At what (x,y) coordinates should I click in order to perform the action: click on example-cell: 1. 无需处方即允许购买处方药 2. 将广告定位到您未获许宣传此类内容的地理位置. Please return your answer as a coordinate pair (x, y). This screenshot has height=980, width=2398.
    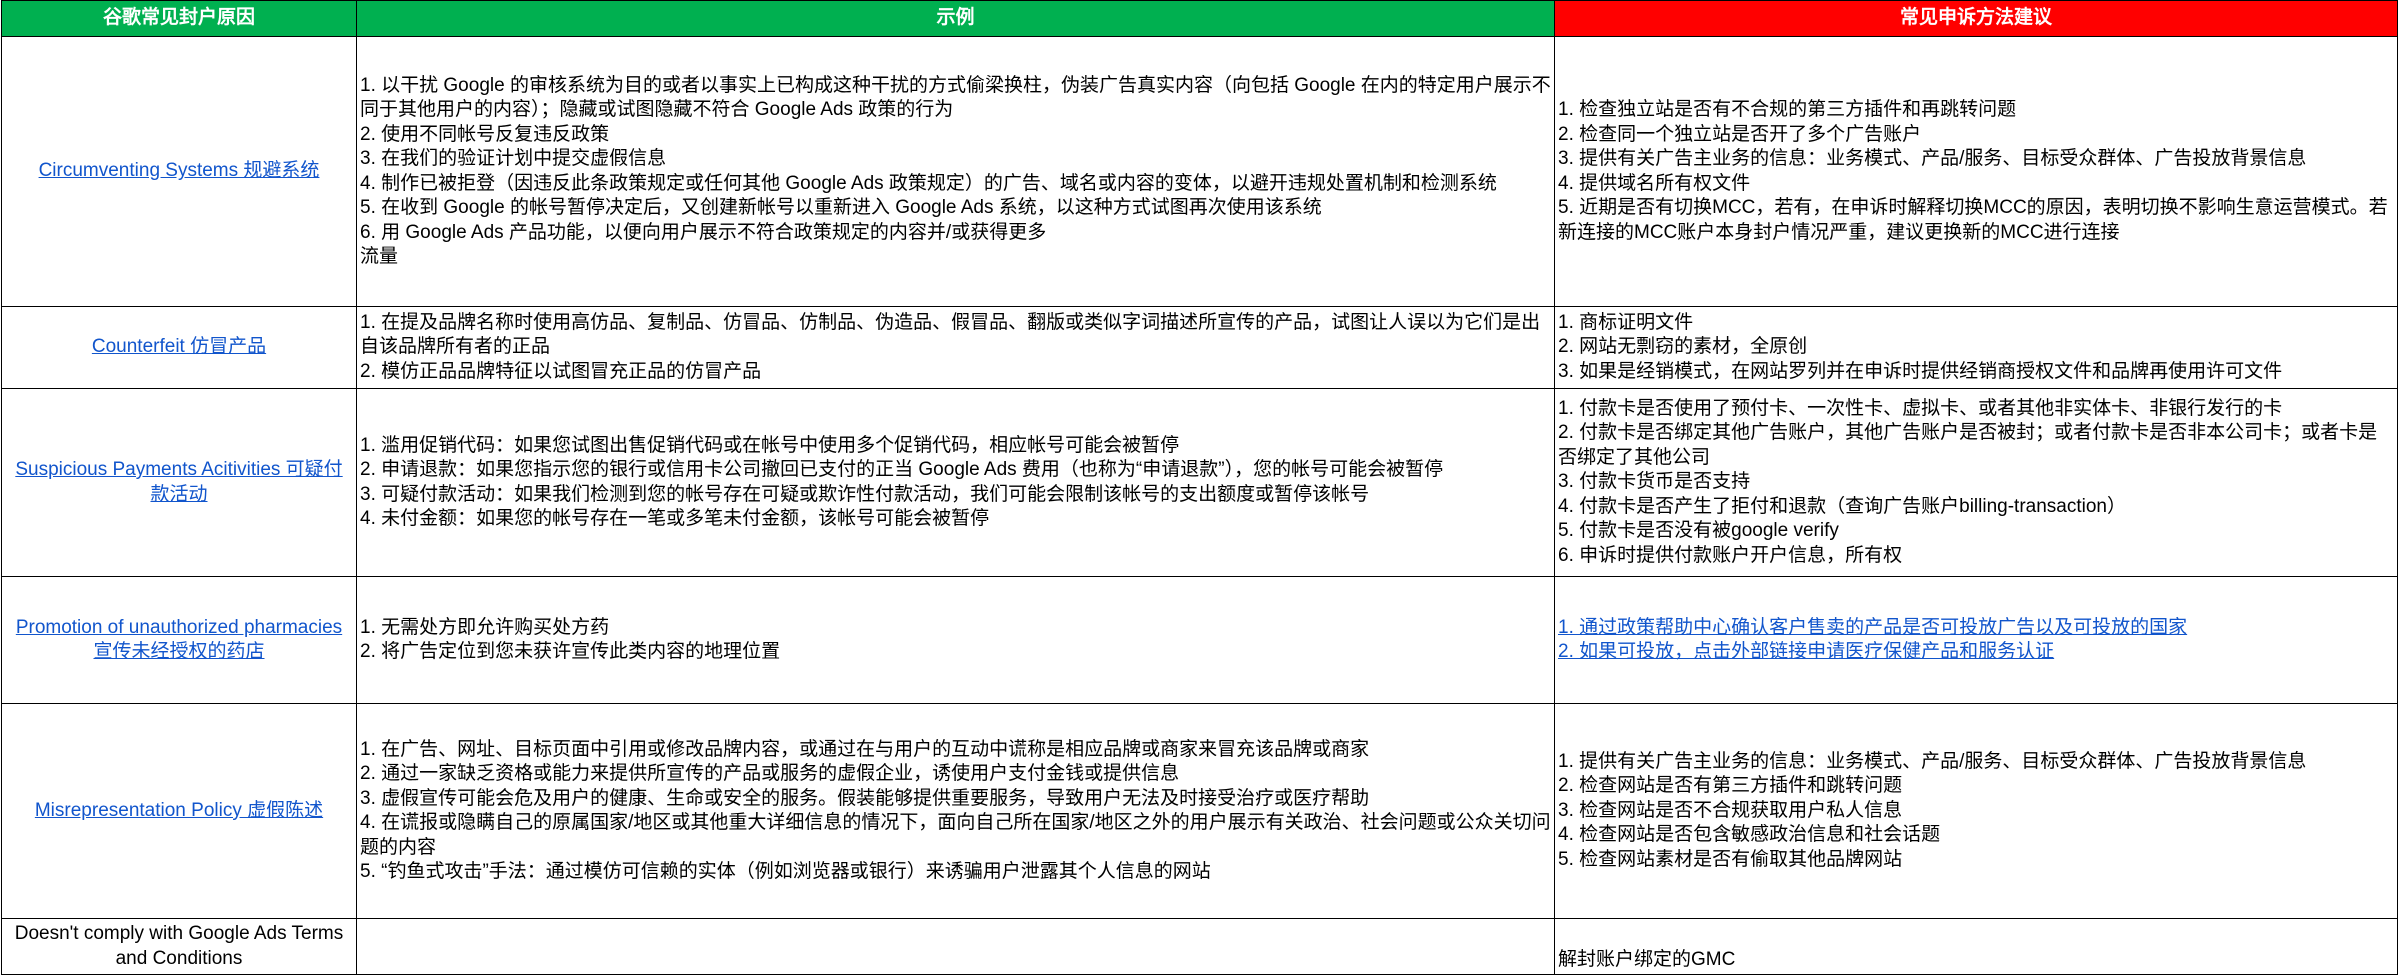
    Looking at the image, I should click on (955, 640).